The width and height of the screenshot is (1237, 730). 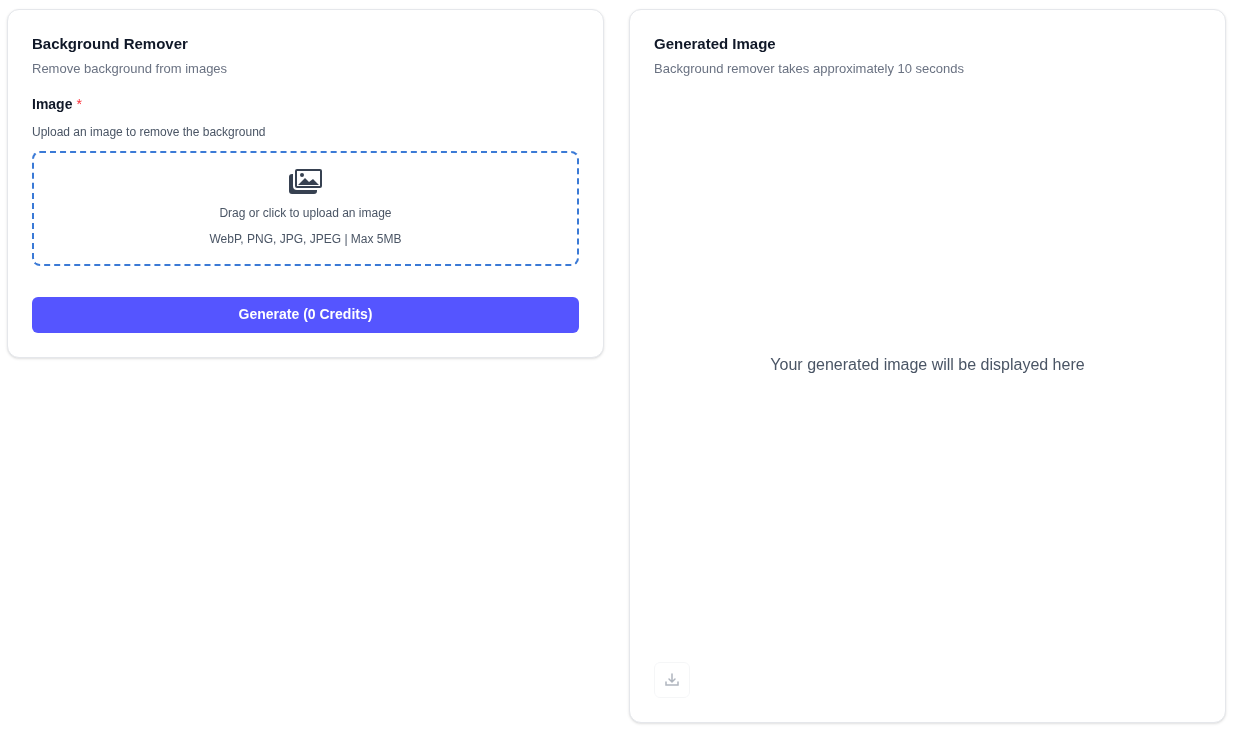 I want to click on placeholder-text: Your generated image will be displayed here, so click(x=927, y=365).